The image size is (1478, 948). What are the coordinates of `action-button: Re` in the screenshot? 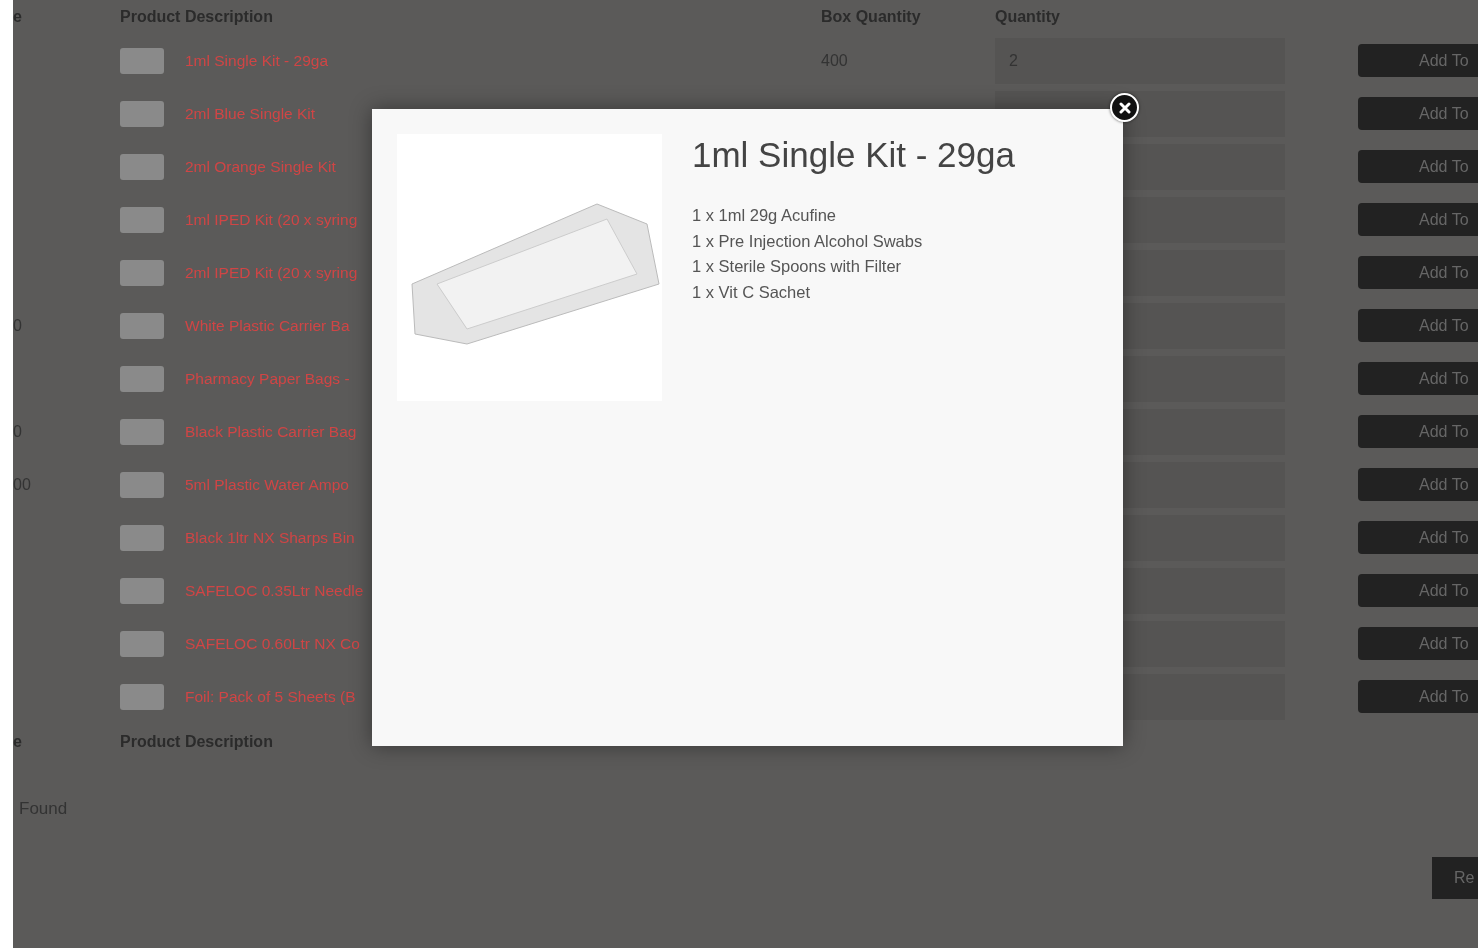 It's located at (1455, 878).